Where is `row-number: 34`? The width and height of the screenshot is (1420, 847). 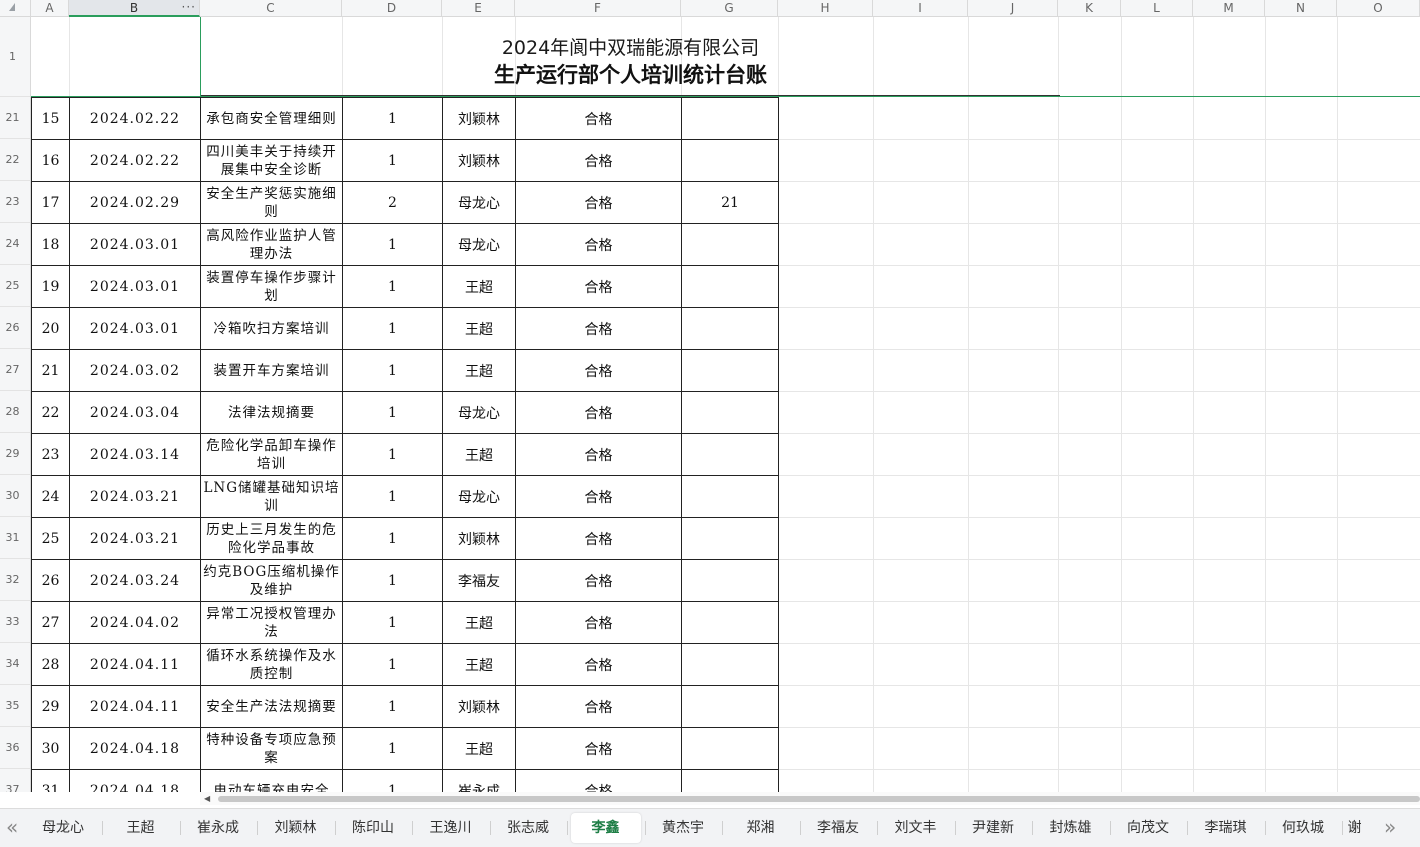 row-number: 34 is located at coordinates (15, 664).